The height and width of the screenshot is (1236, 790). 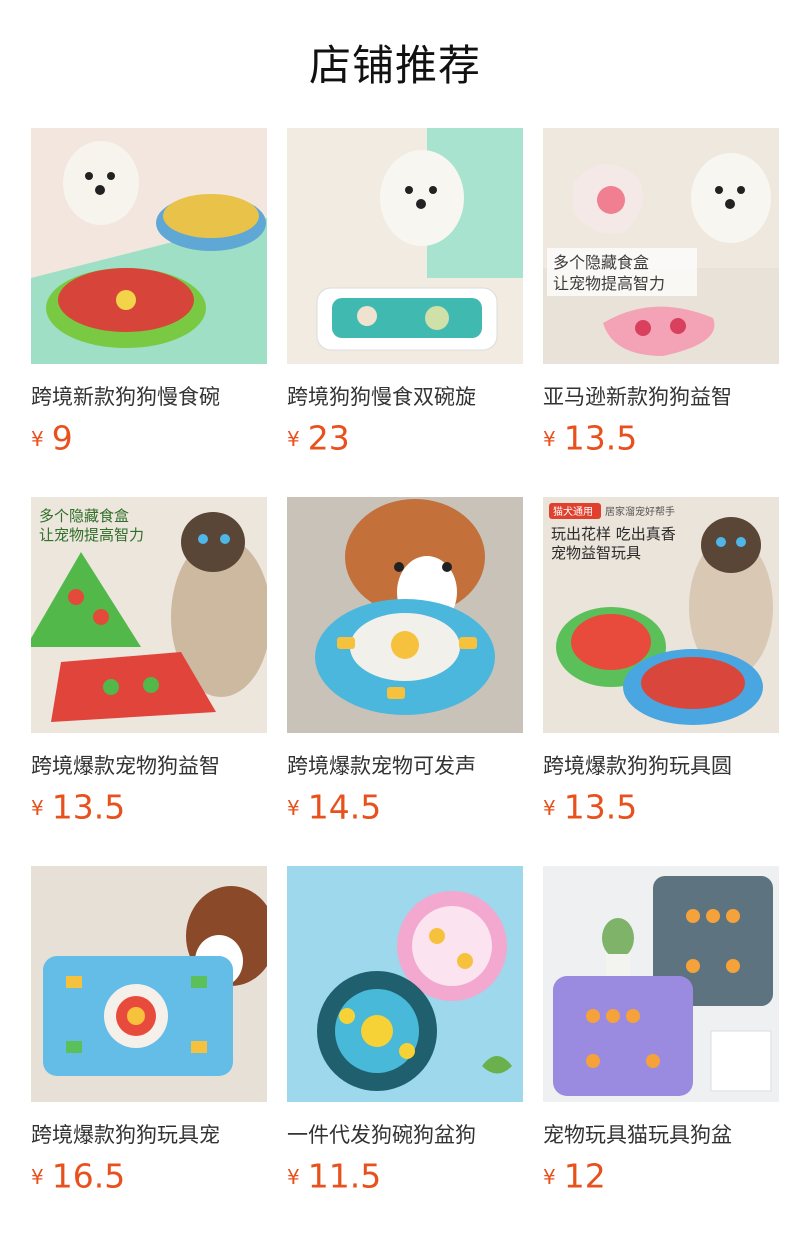 I want to click on price-value: 16.5, so click(x=88, y=1176).